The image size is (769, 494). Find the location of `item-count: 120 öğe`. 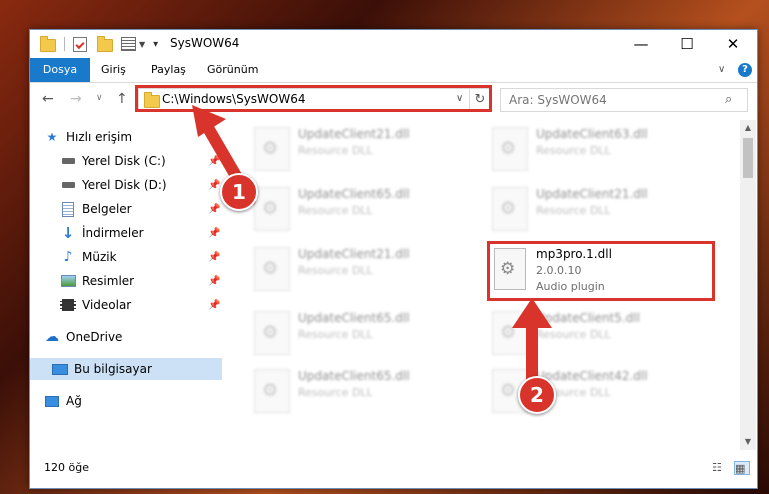

item-count: 120 öğe is located at coordinates (66, 467).